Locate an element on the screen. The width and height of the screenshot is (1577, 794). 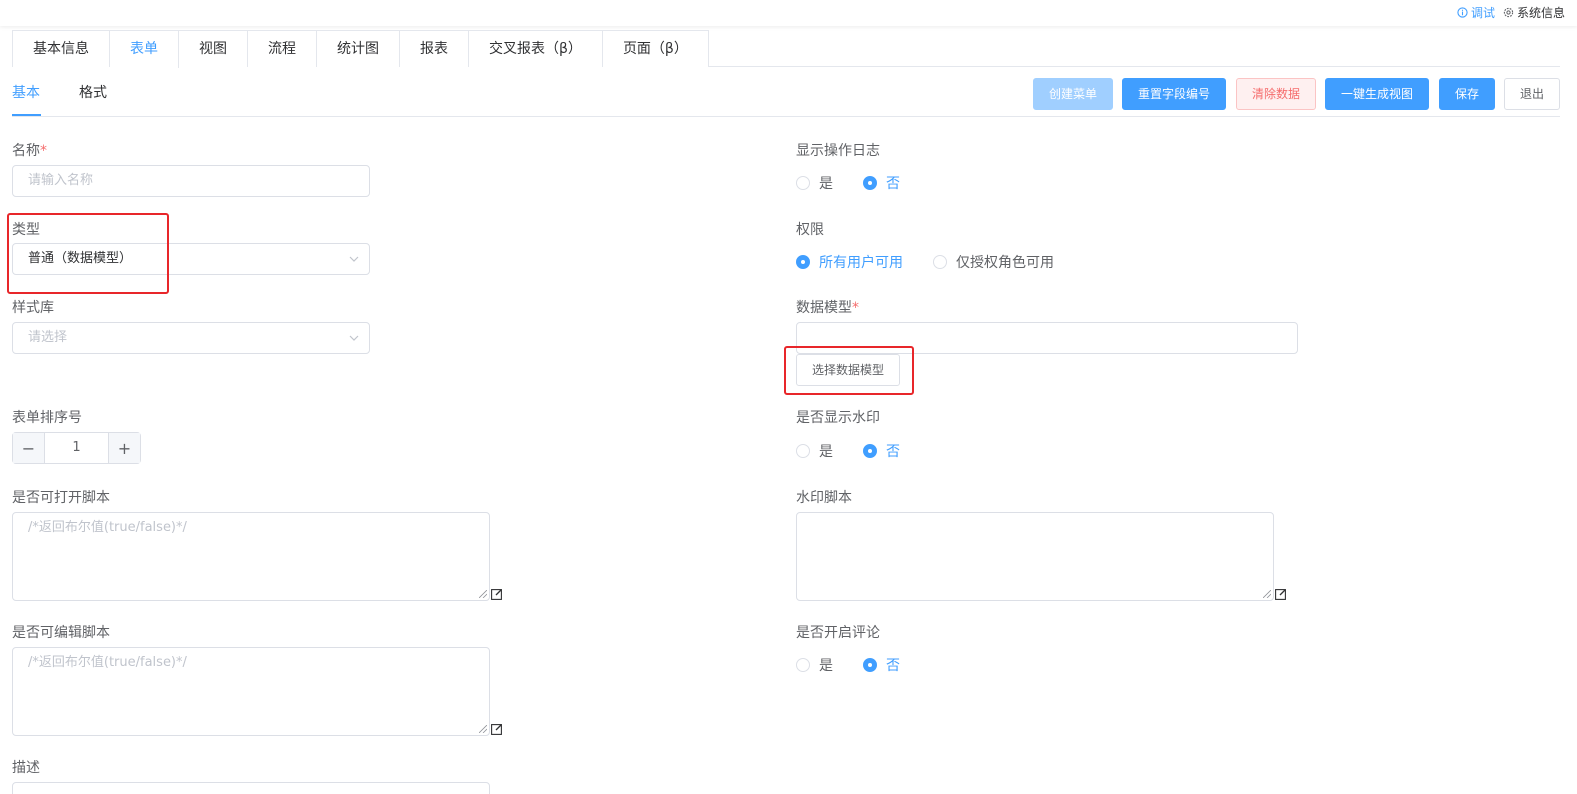
tab-view: 视图 is located at coordinates (213, 49).